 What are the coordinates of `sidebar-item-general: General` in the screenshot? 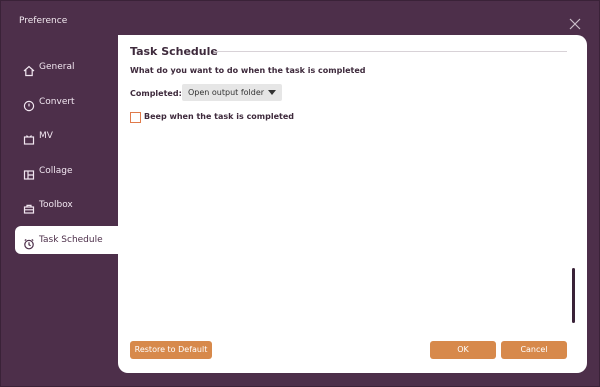 It's located at (66, 67).